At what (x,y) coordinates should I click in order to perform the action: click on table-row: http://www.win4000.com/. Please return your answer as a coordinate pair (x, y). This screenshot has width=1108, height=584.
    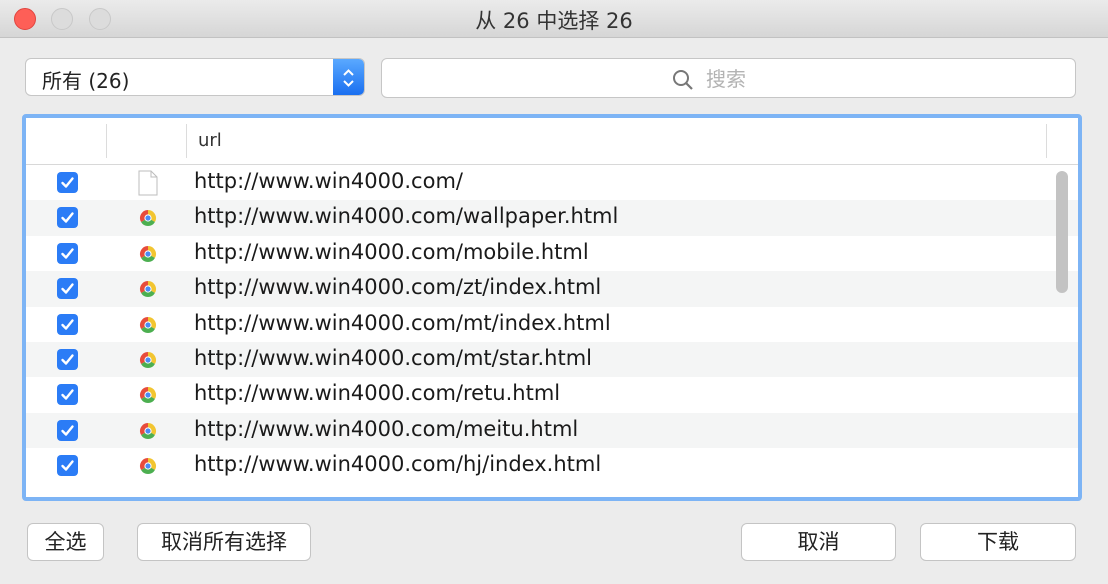
    Looking at the image, I should click on (552, 182).